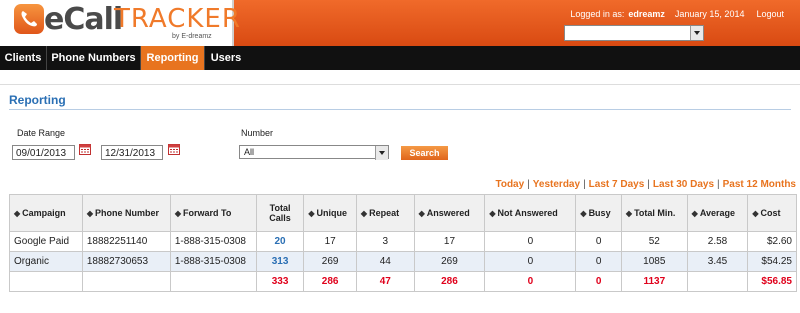 The height and width of the screenshot is (313, 800). Describe the element at coordinates (94, 58) in the screenshot. I see `tab-phone-numbers: Phone Numbers` at that location.